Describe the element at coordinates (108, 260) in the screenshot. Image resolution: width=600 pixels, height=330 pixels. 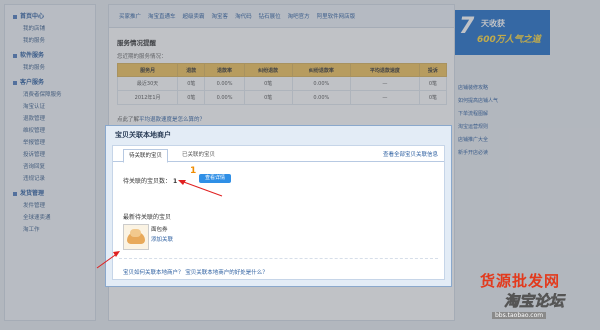
I see `arrow-to-item` at that location.